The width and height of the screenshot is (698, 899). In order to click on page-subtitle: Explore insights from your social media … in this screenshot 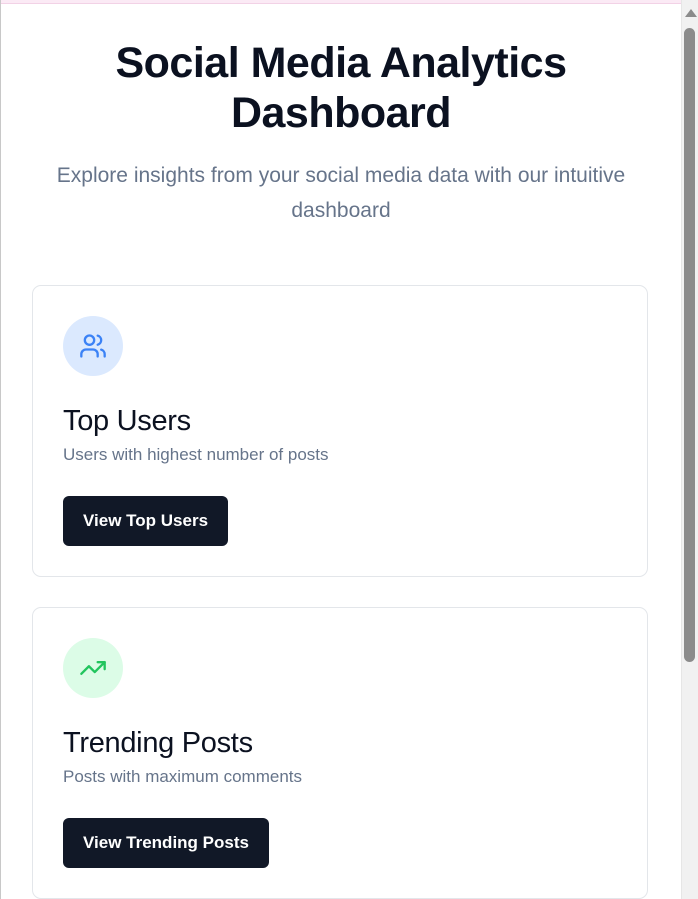, I will do `click(341, 193)`.